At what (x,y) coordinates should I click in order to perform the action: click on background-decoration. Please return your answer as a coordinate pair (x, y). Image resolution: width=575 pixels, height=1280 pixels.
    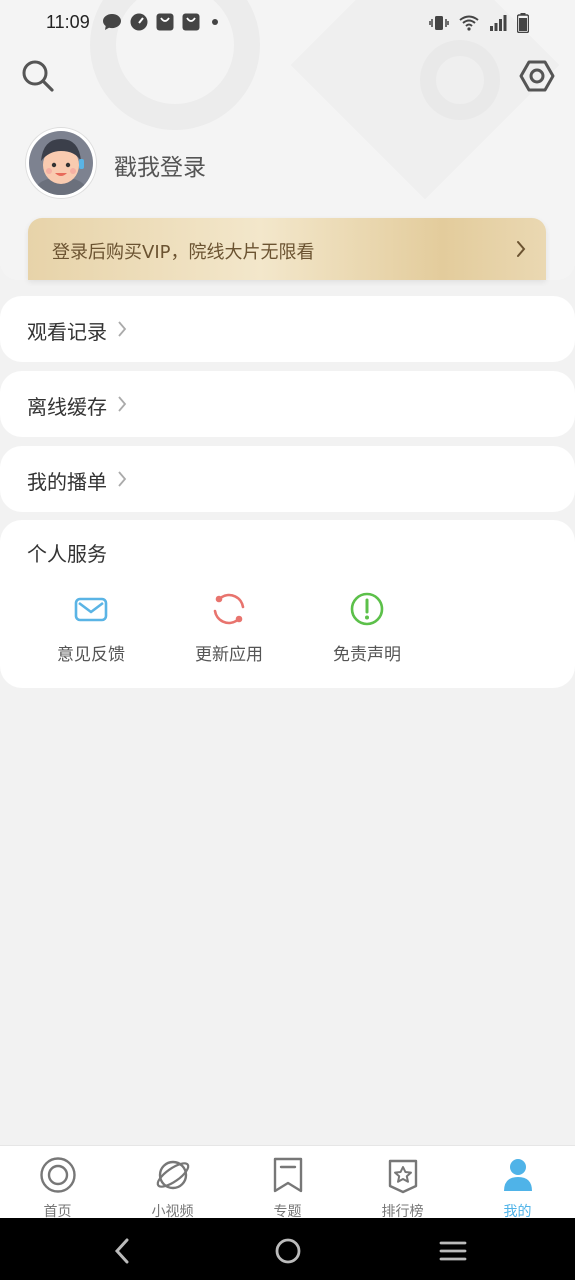
    Looking at the image, I should click on (460, 80).